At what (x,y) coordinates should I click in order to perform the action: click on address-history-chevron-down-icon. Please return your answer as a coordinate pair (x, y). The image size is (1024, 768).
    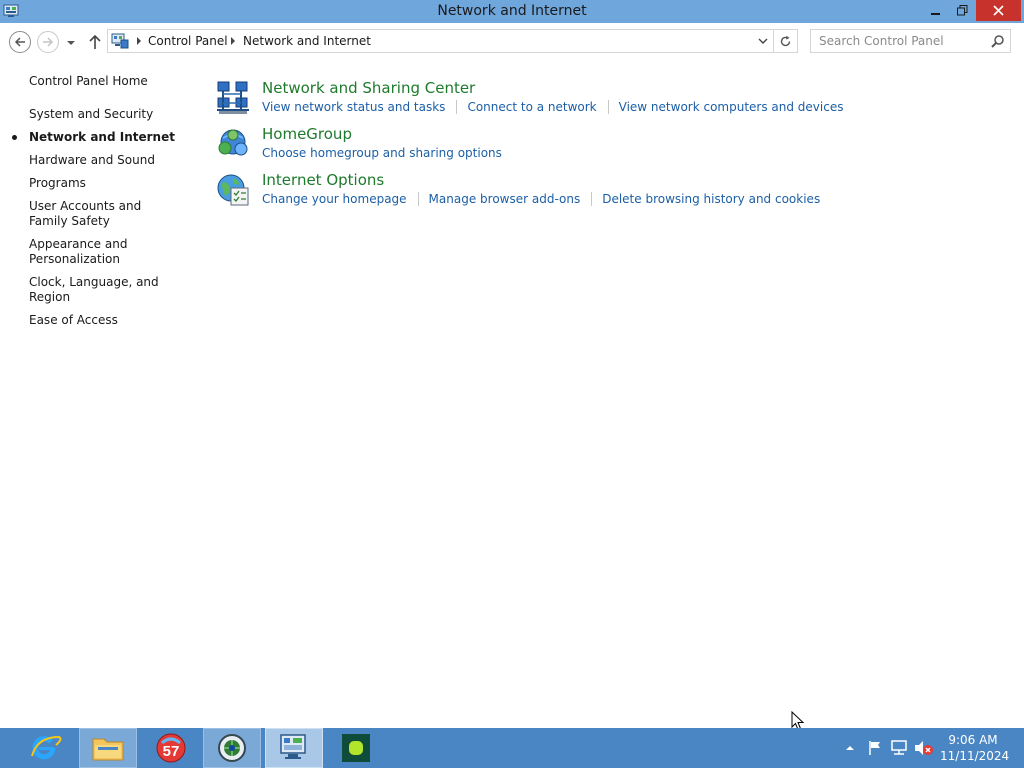
    Looking at the image, I should click on (763, 41).